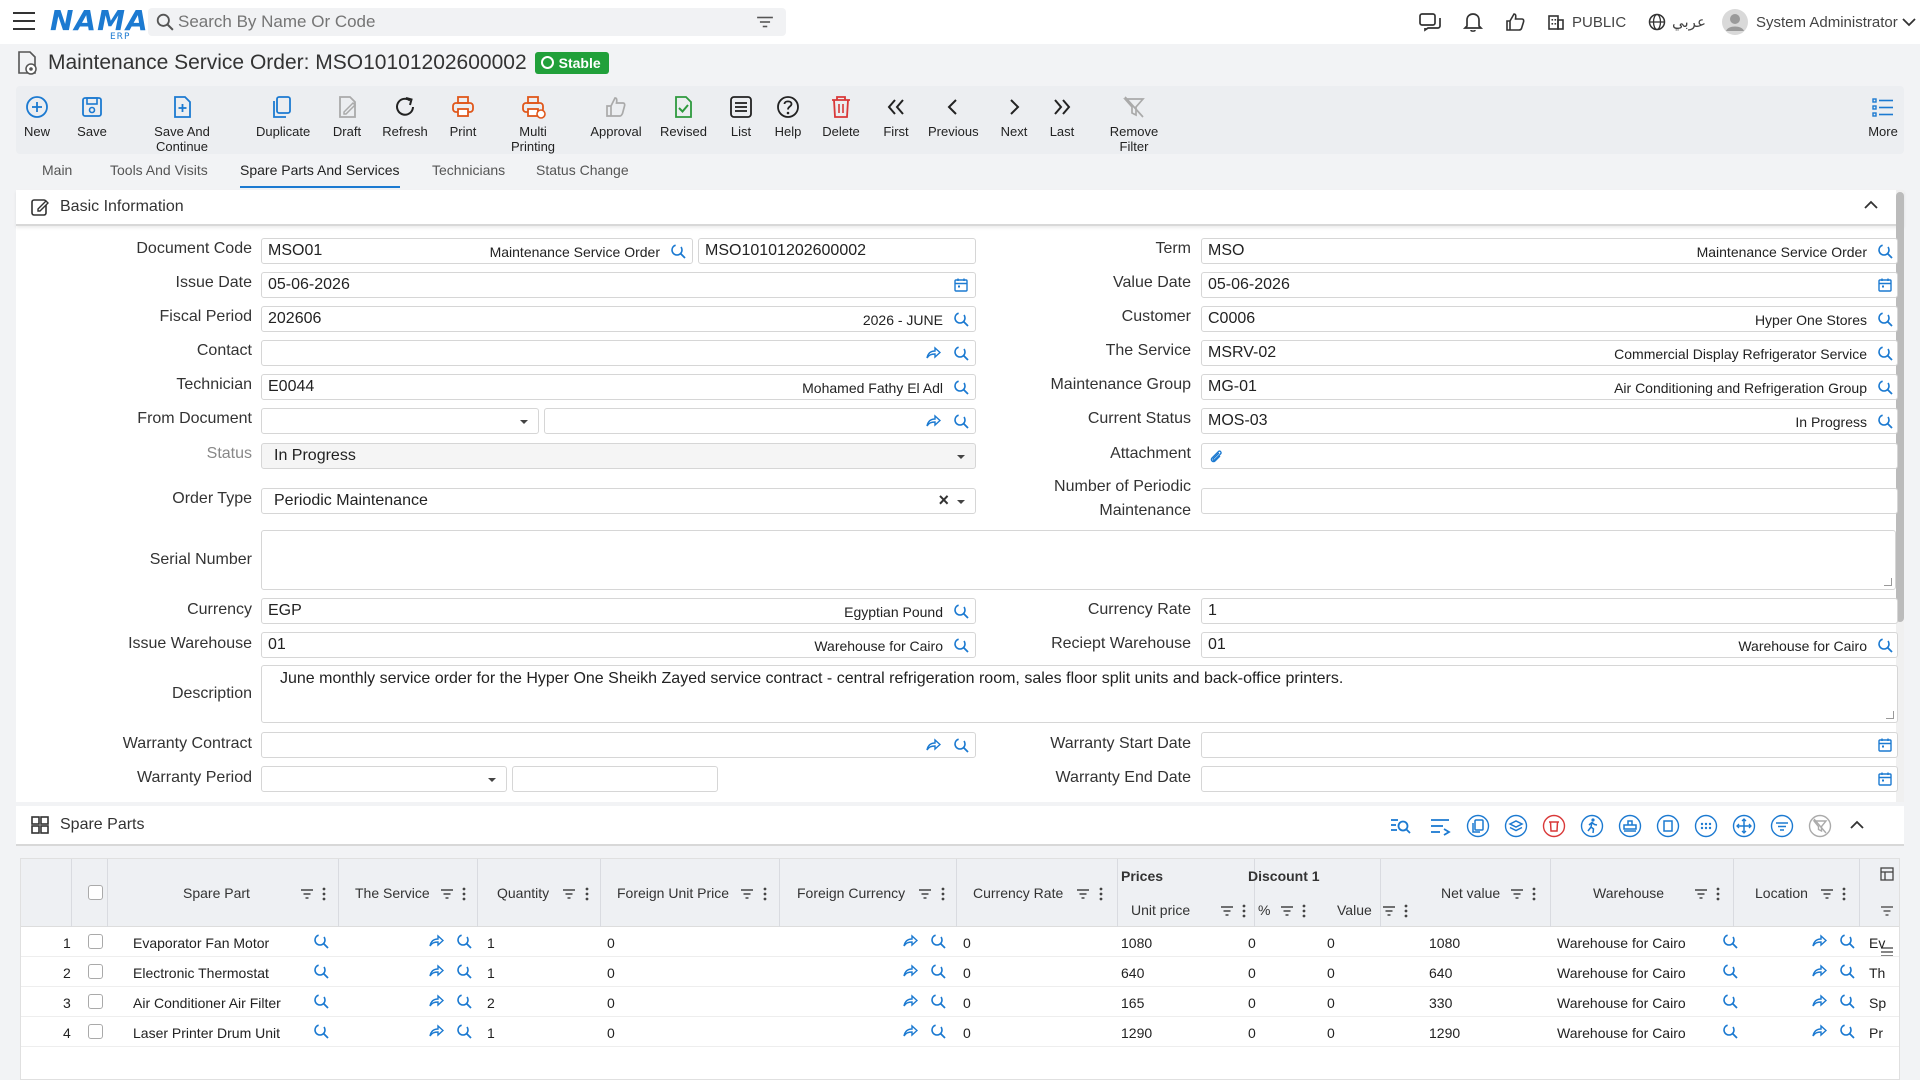 This screenshot has width=1920, height=1080. What do you see at coordinates (1549, 319) in the screenshot?
I see `customer-field: C0006 Hyper One Stores` at bounding box center [1549, 319].